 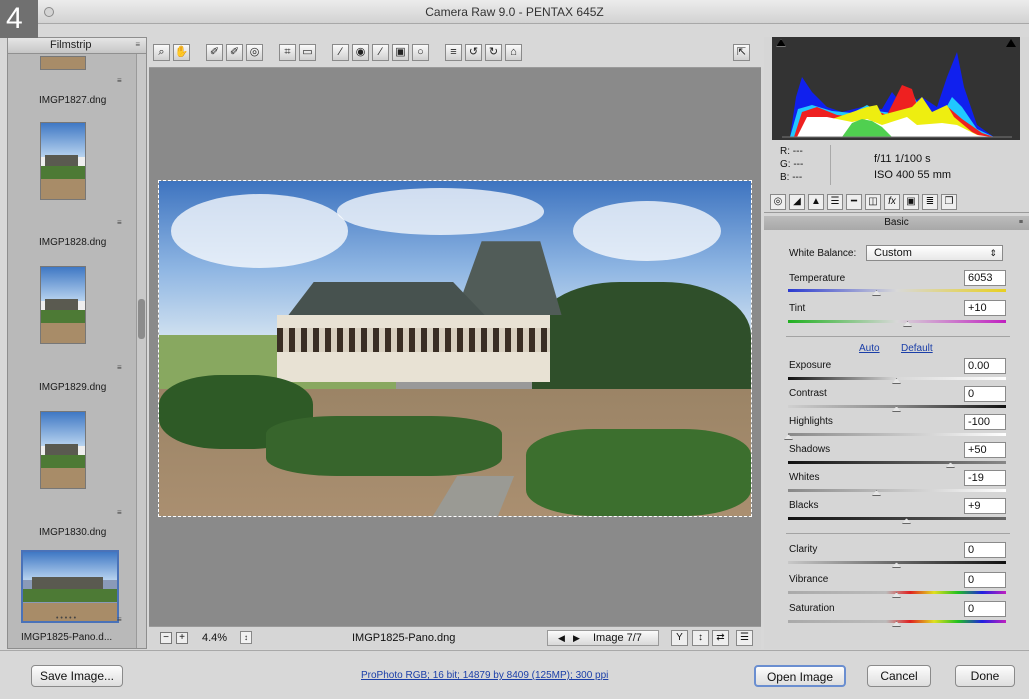 What do you see at coordinates (902, 159) in the screenshot?
I see `aperture-shutter: f/11 1/100 s` at bounding box center [902, 159].